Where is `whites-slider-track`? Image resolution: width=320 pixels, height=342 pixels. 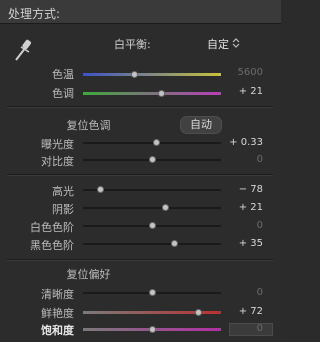 whites-slider-track is located at coordinates (152, 225).